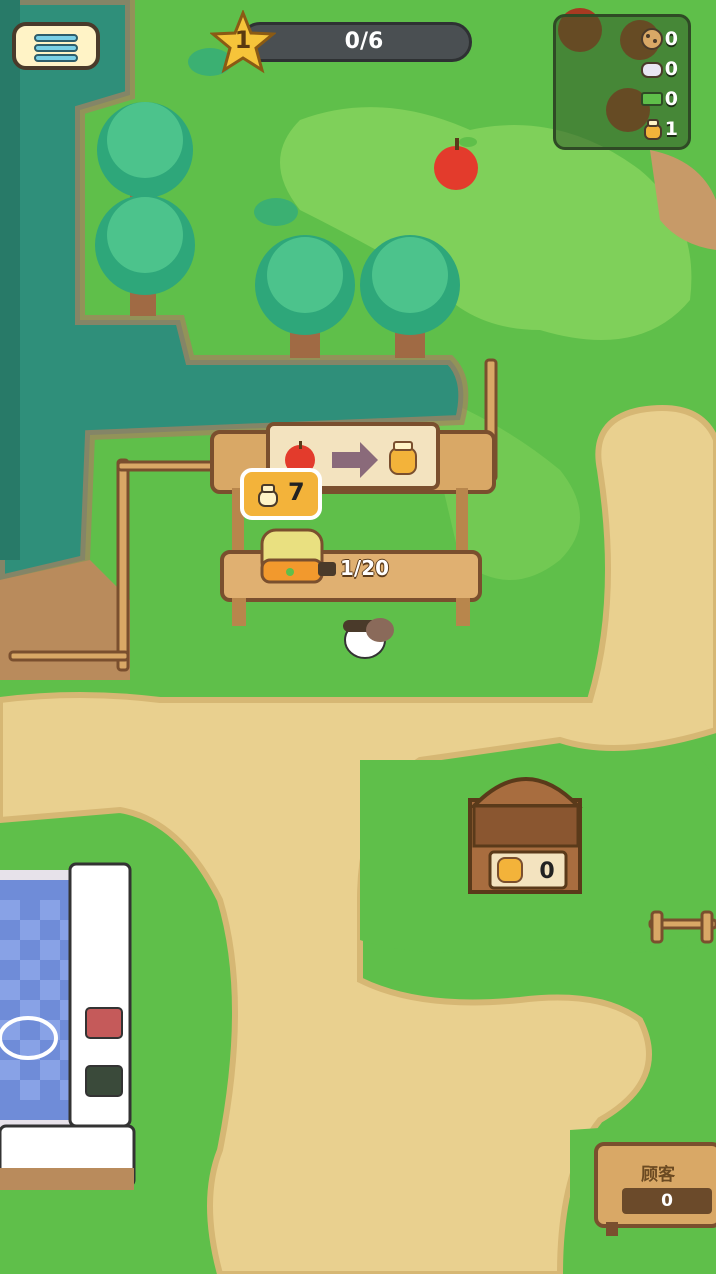  I want to click on storage-chest, so click(526, 828).